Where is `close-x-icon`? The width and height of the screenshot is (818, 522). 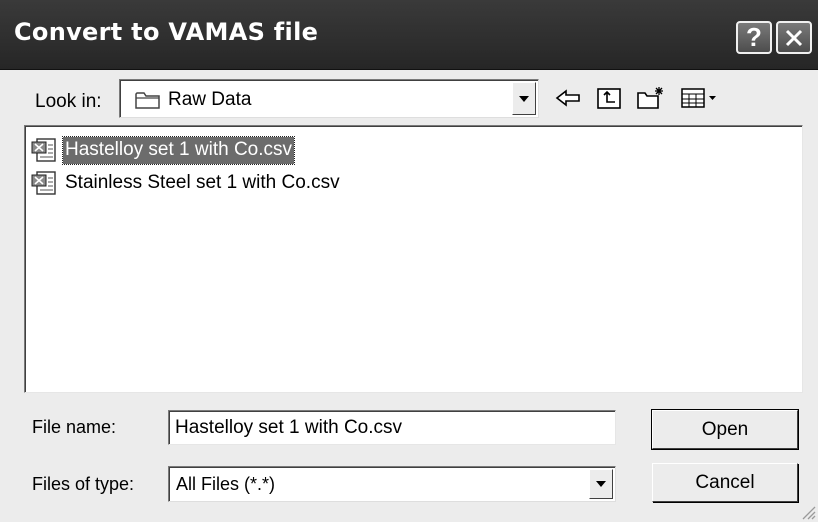
close-x-icon is located at coordinates (794, 37).